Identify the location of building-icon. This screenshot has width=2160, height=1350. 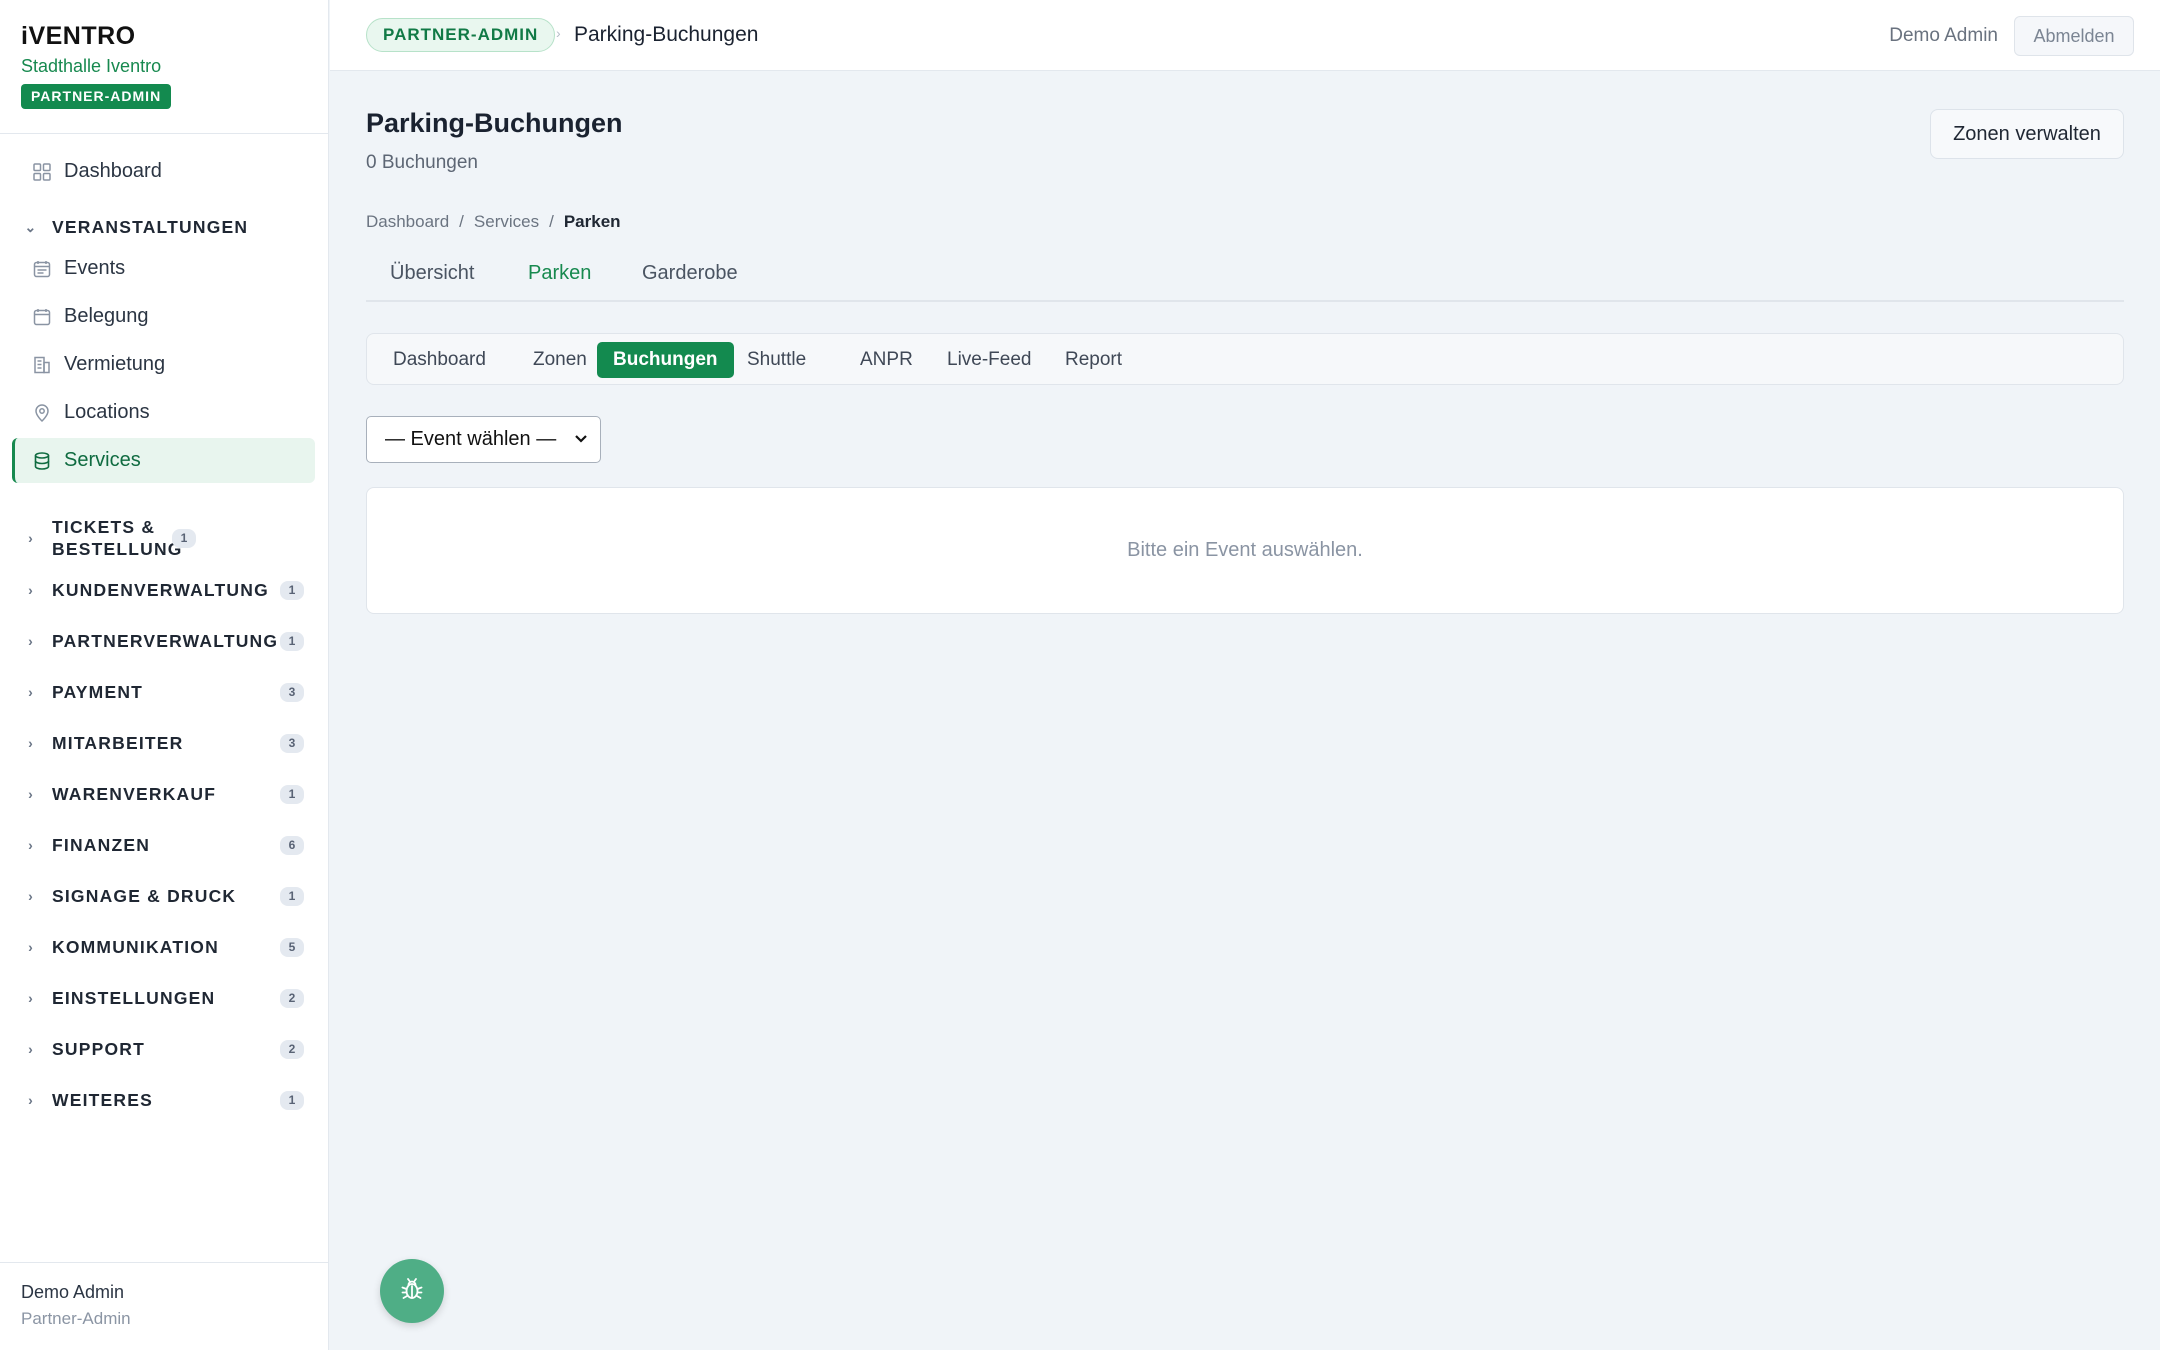
(42, 365).